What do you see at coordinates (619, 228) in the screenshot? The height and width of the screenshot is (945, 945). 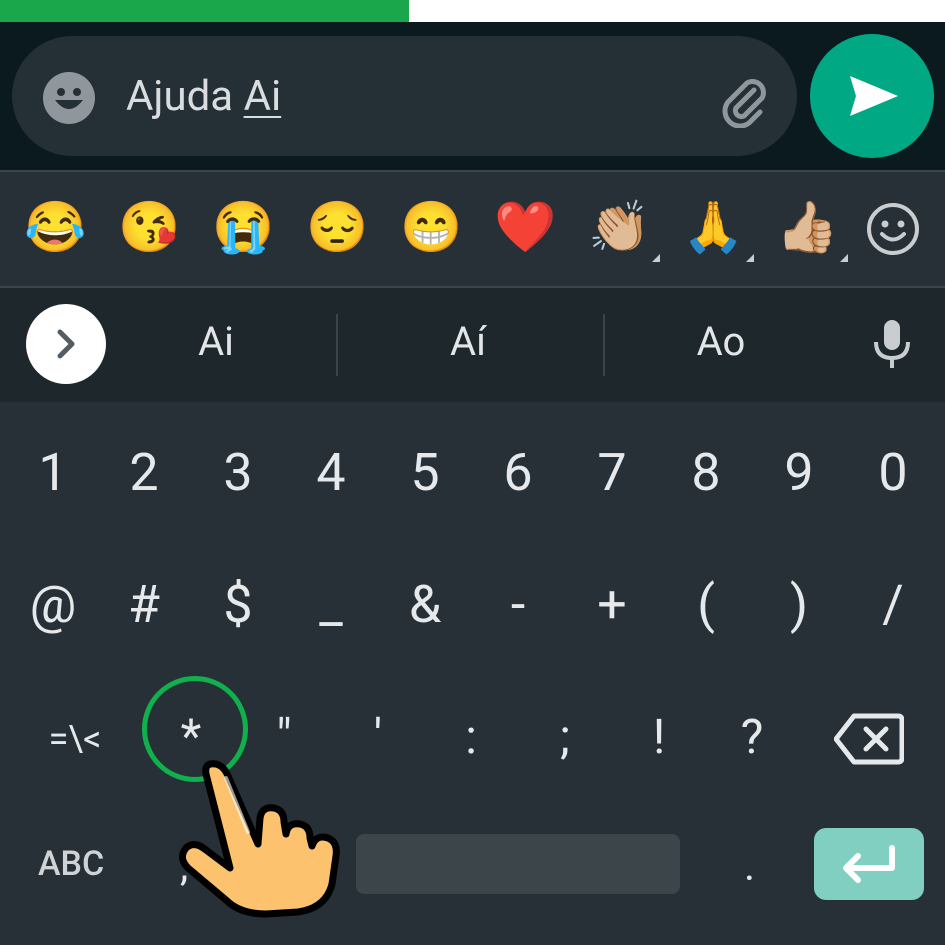 I see `emoji-glyph: 👏🏼` at bounding box center [619, 228].